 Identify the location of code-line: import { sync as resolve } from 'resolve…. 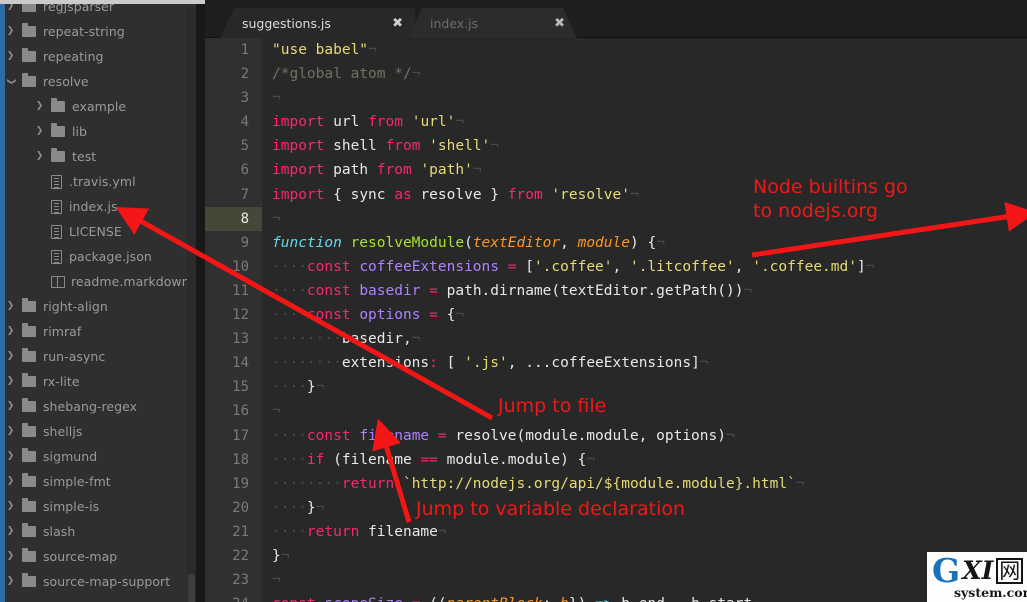
(649, 195).